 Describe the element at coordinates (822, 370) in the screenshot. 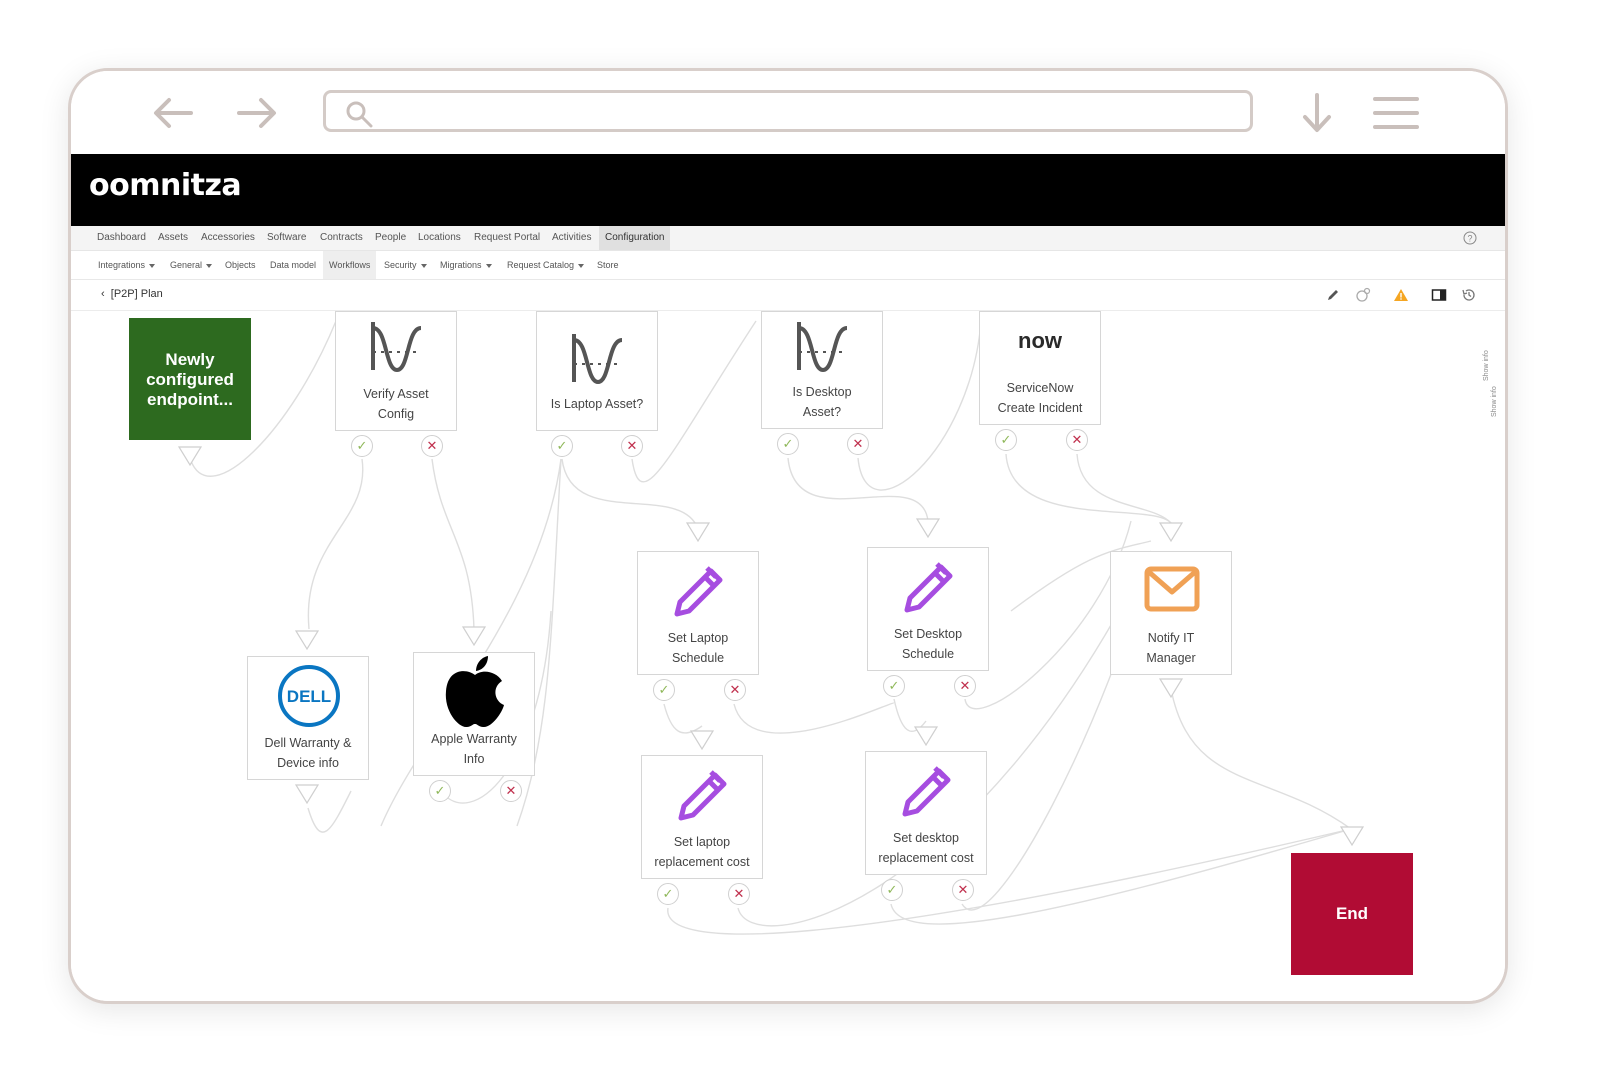

I see `node-is-desktop-asset: Is Desktop Asset?` at that location.